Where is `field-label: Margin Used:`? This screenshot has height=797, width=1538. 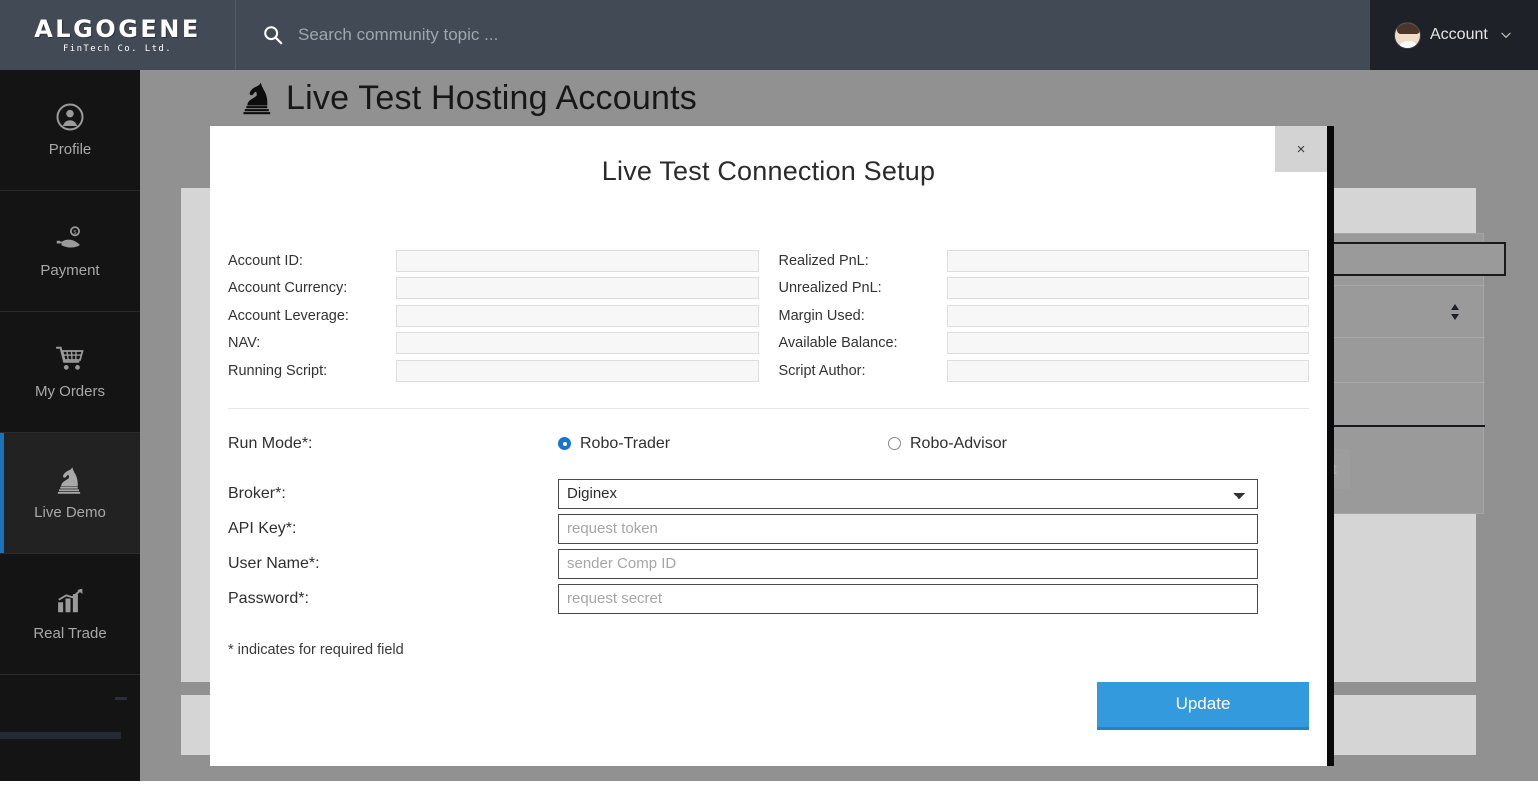
field-label: Margin Used: is located at coordinates (863, 316).